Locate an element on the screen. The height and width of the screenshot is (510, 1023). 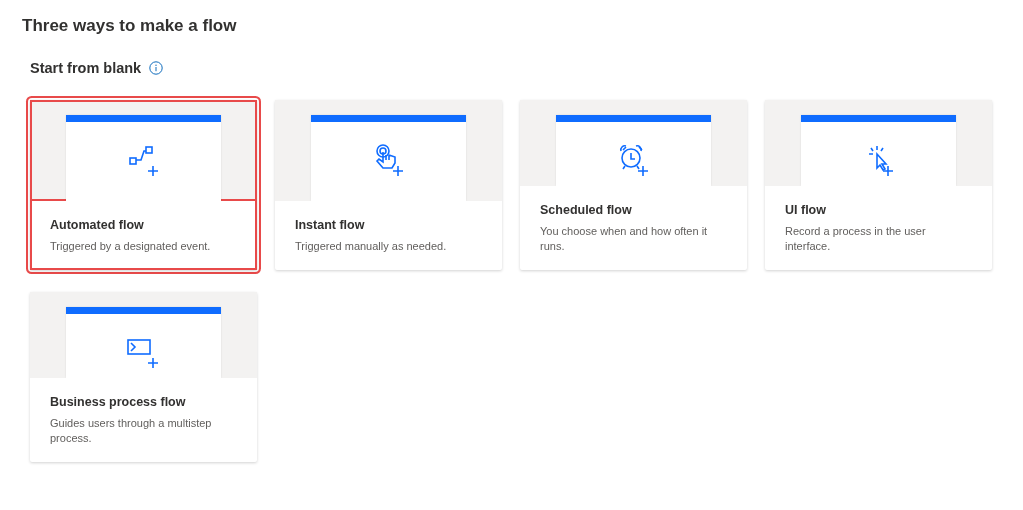
card-title: UI flow is located at coordinates (806, 210).